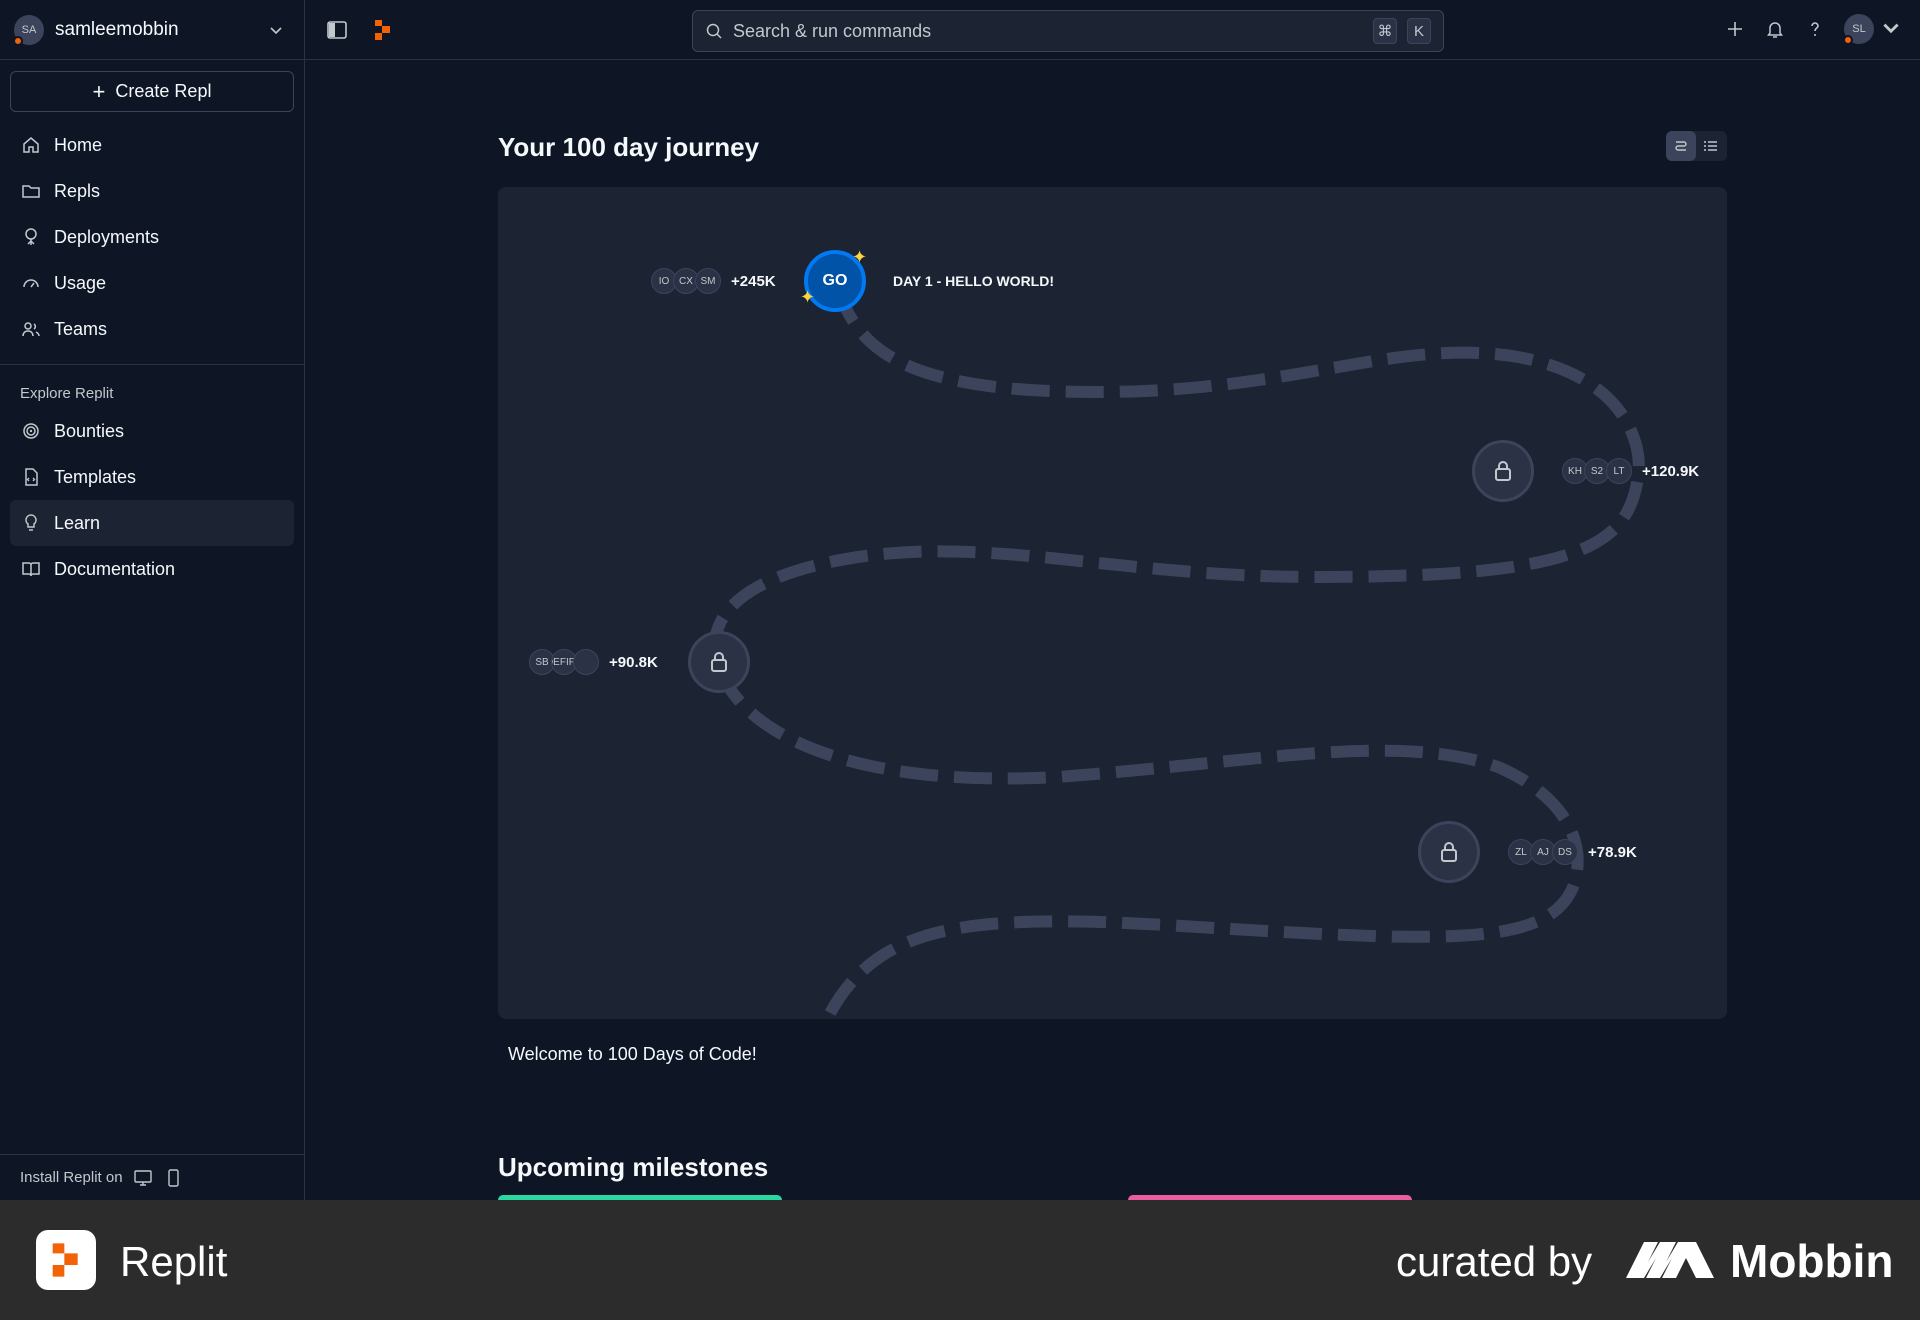 This screenshot has width=1920, height=1320. Describe the element at coordinates (31, 283) in the screenshot. I see `gauge-icon` at that location.